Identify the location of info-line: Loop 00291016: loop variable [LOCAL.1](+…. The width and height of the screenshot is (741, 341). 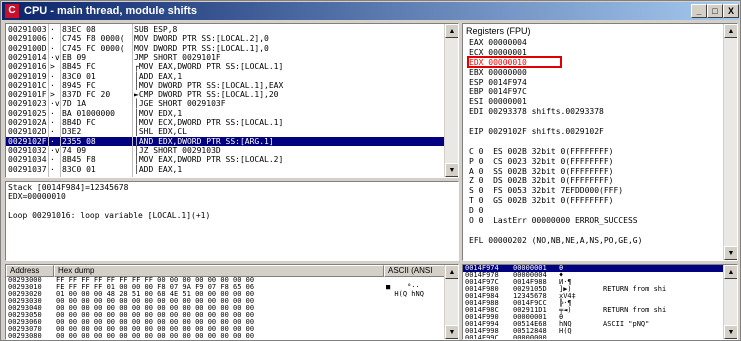
(109, 215).